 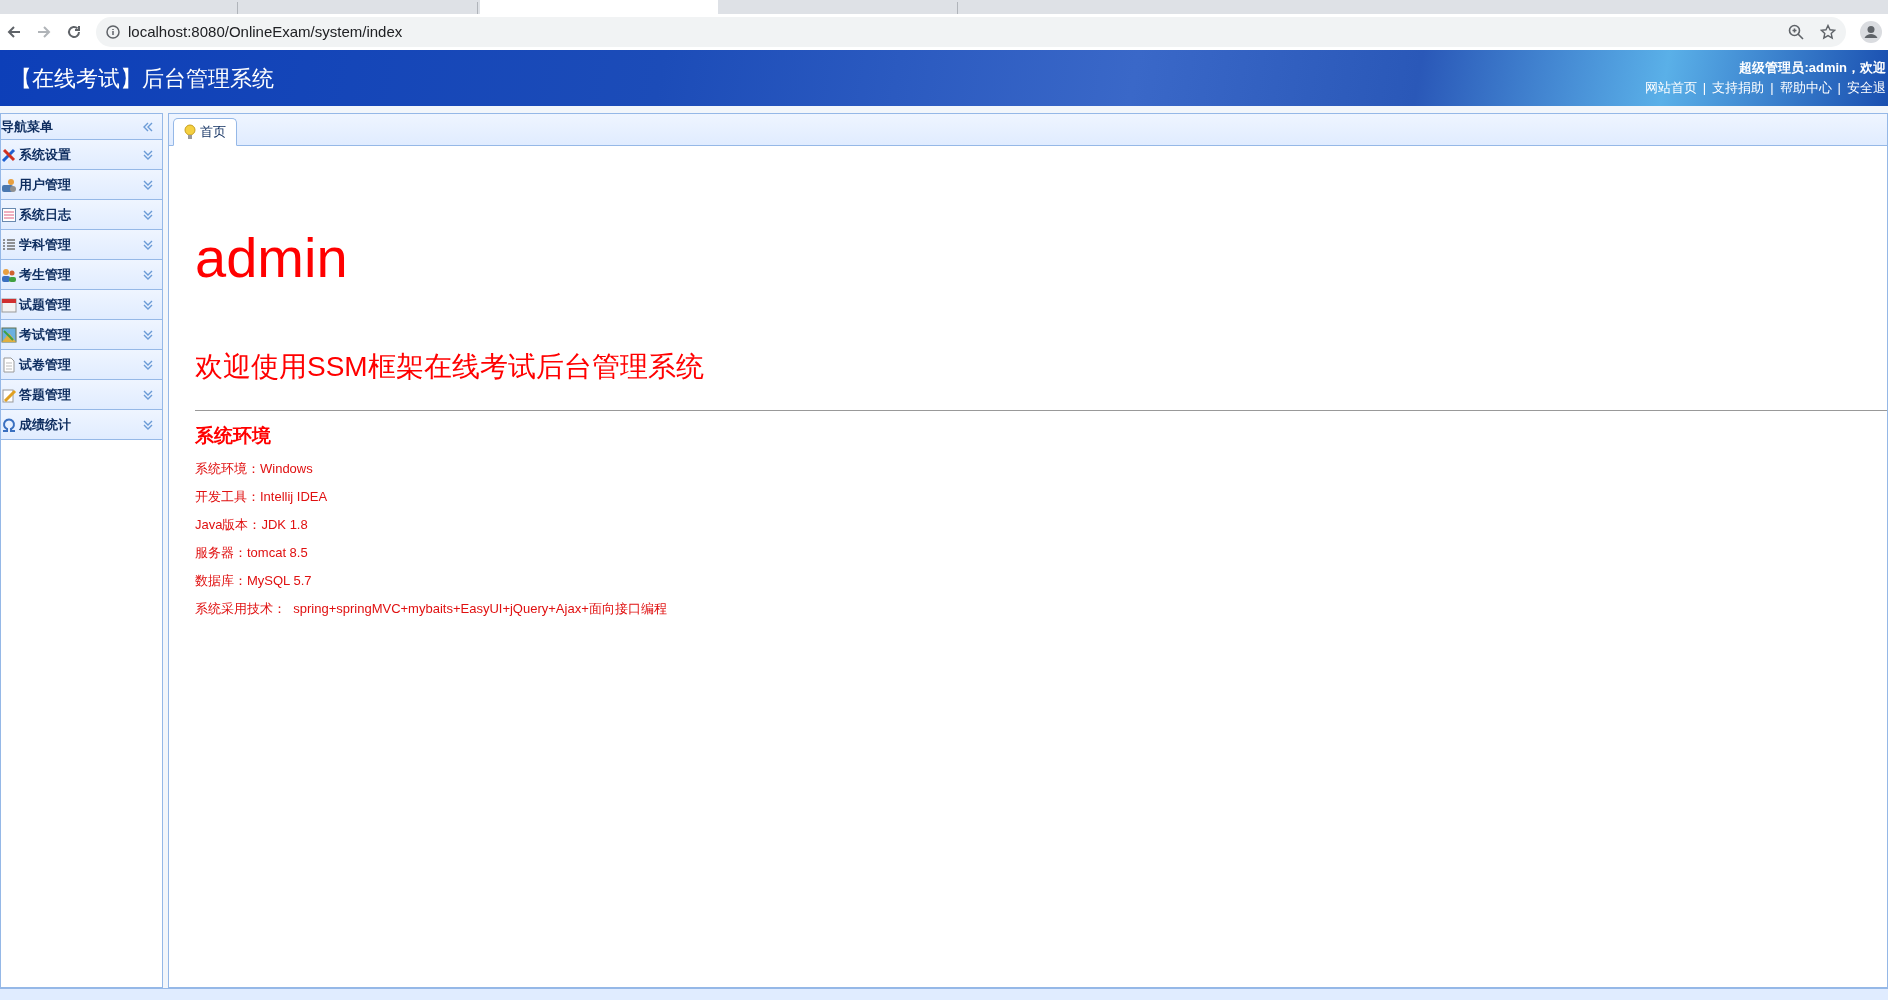 What do you see at coordinates (254, 469) in the screenshot?
I see `environment-info-text: 系统环境：Windows` at bounding box center [254, 469].